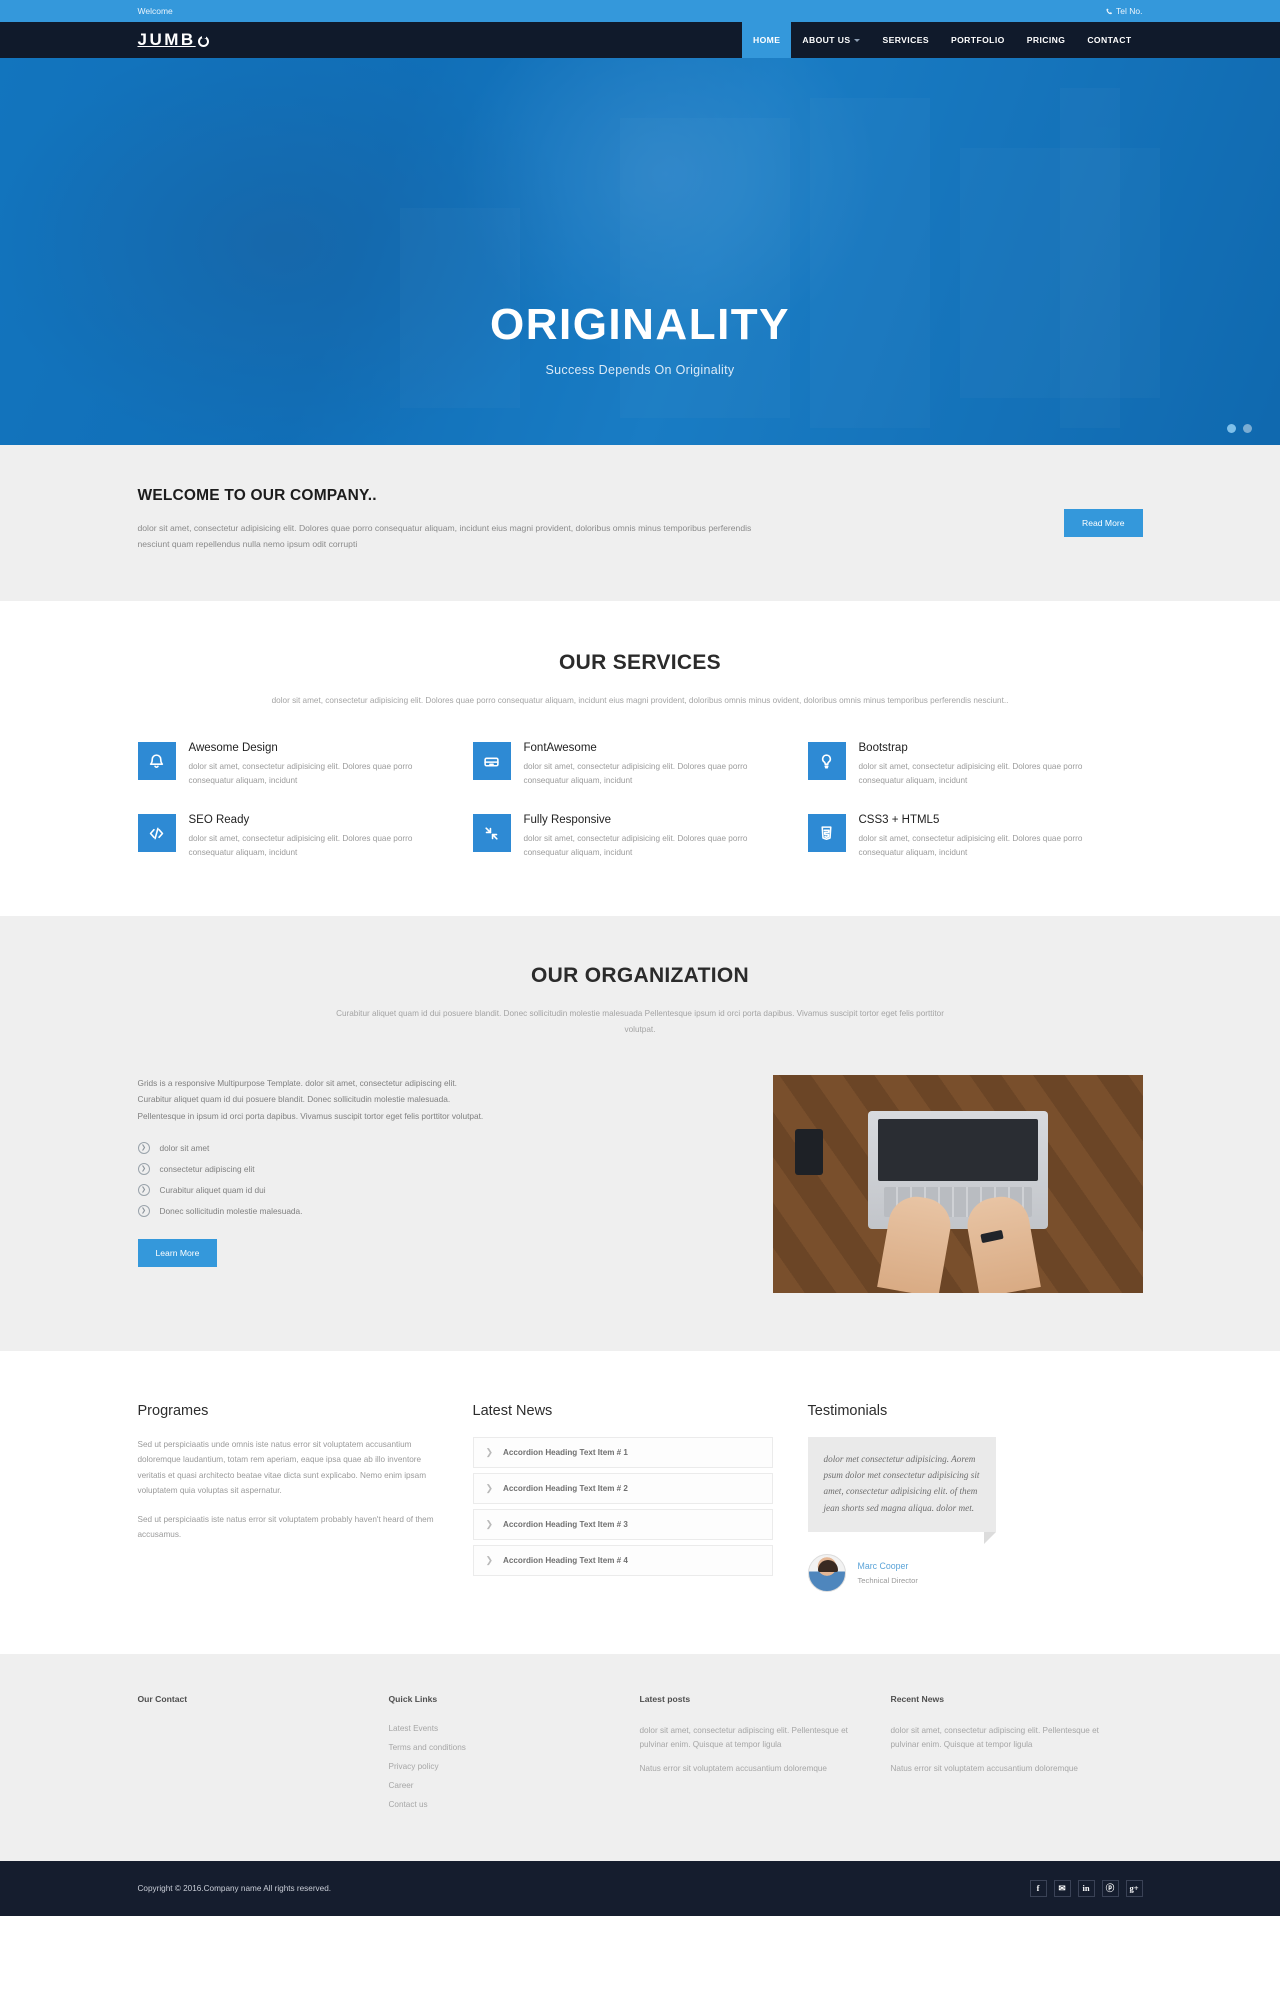 The image size is (1280, 1997). What do you see at coordinates (622, 1489) in the screenshot?
I see `accordion-item: ❯ Accordion Heading Text Item # 2` at bounding box center [622, 1489].